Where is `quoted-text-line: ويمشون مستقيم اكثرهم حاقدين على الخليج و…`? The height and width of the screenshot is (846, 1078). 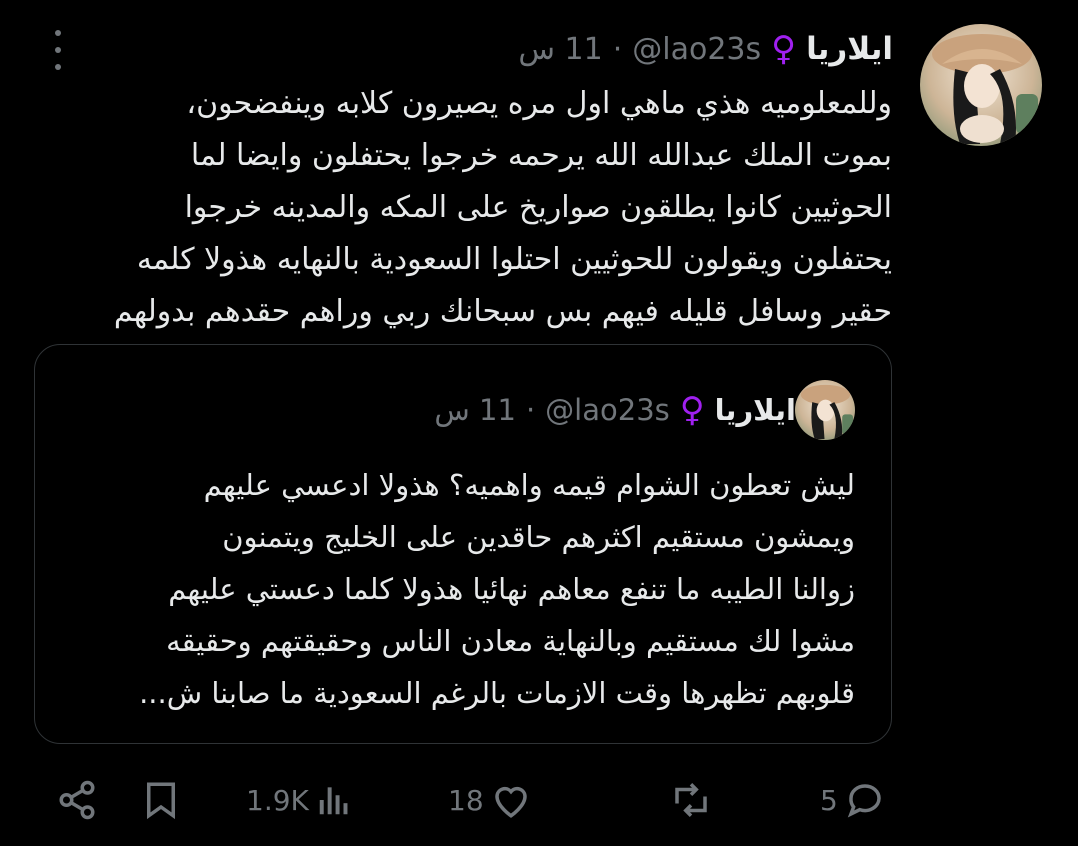
quoted-text-line: ويمشون مستقيم اكثرهم حاقدين على الخليج و… is located at coordinates (538, 537).